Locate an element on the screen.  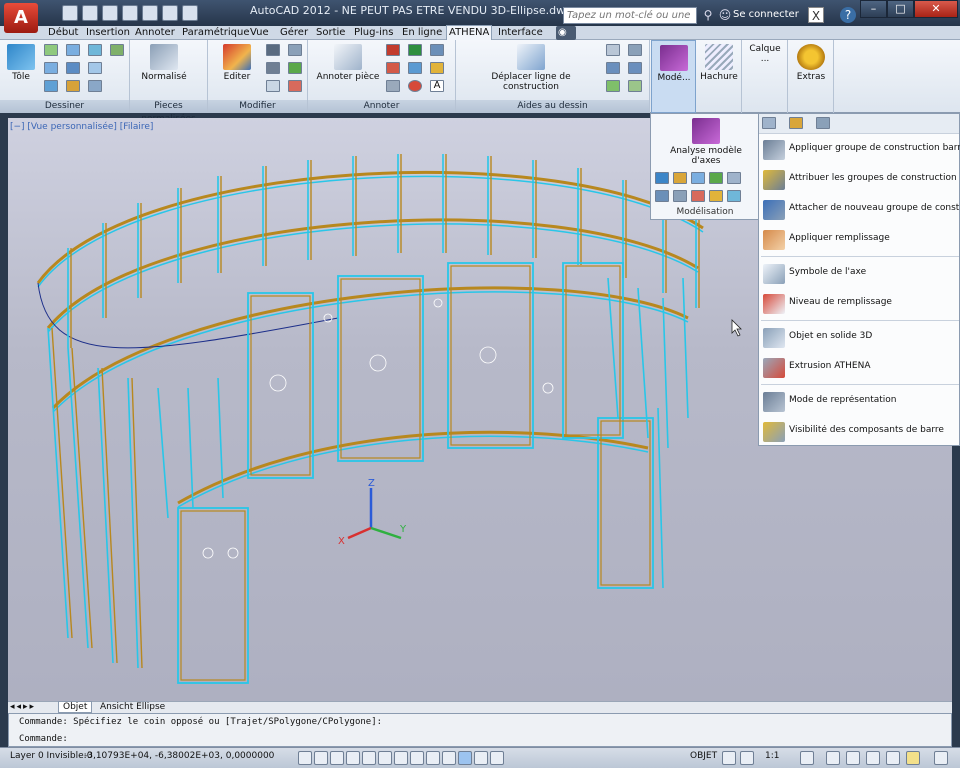
polar-icon is located at coordinates (369, 758).